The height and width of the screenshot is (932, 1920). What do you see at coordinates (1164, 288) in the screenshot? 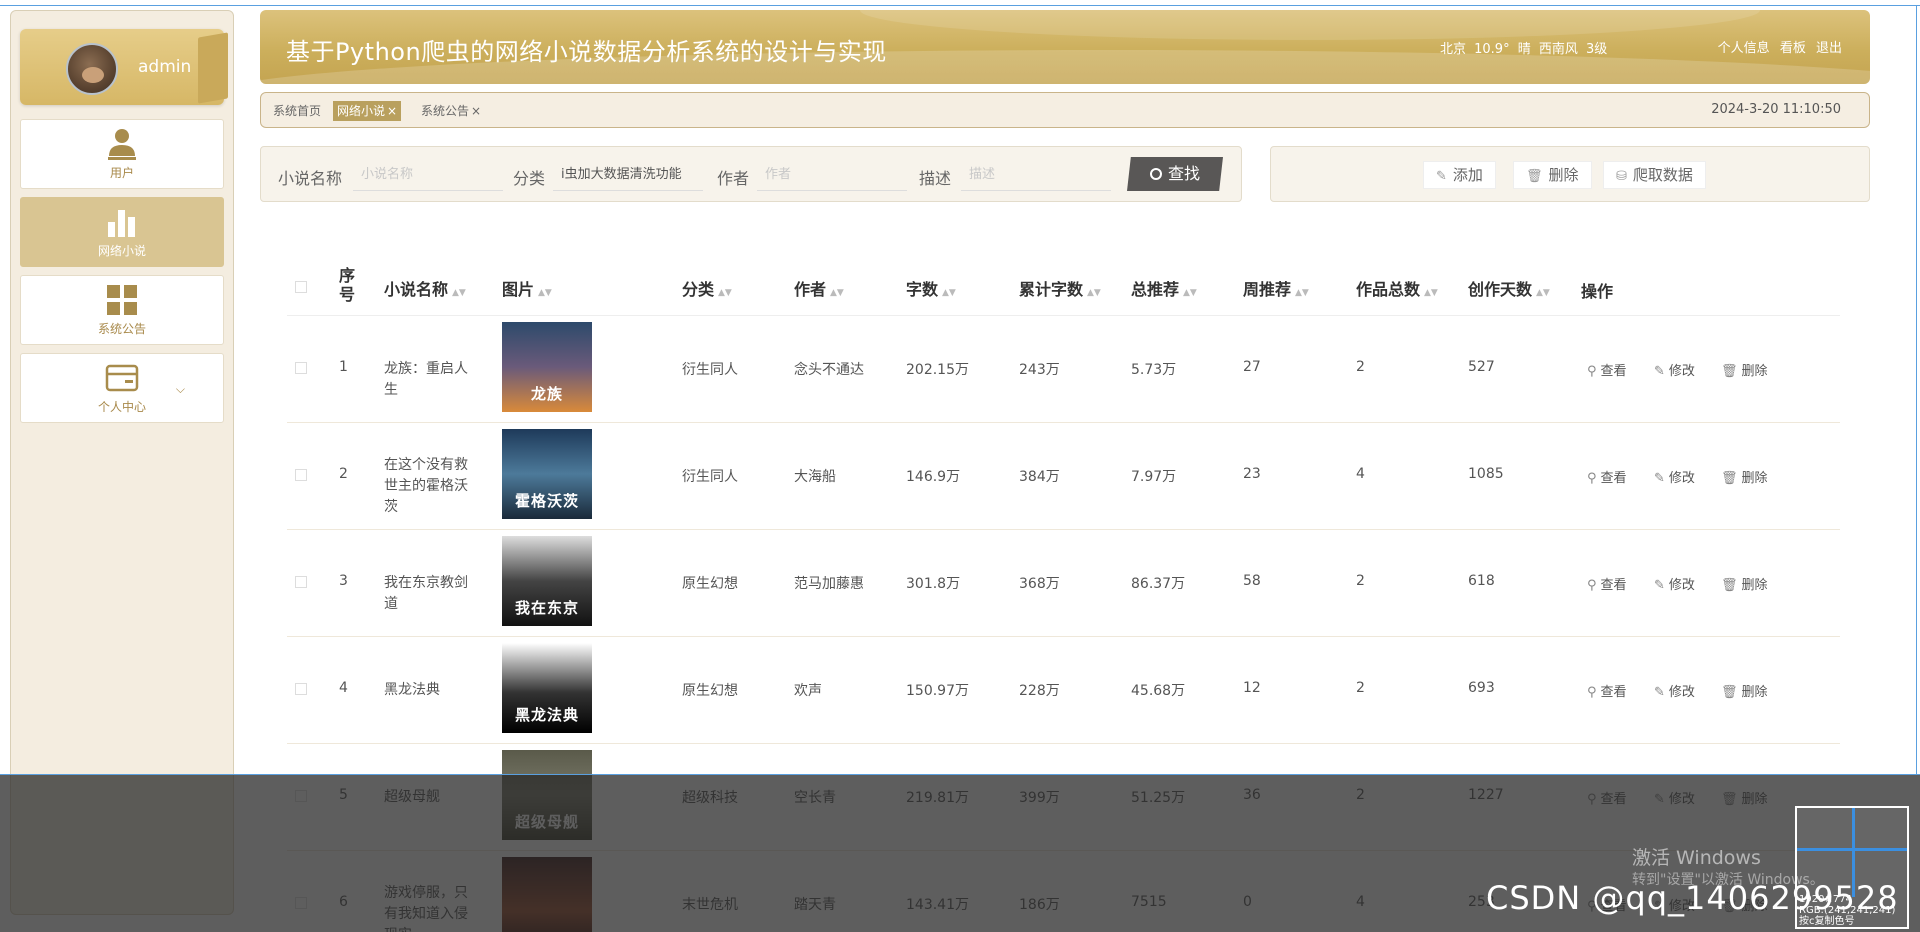
I see `th-total-rec: 总推荐 ▲▼` at bounding box center [1164, 288].